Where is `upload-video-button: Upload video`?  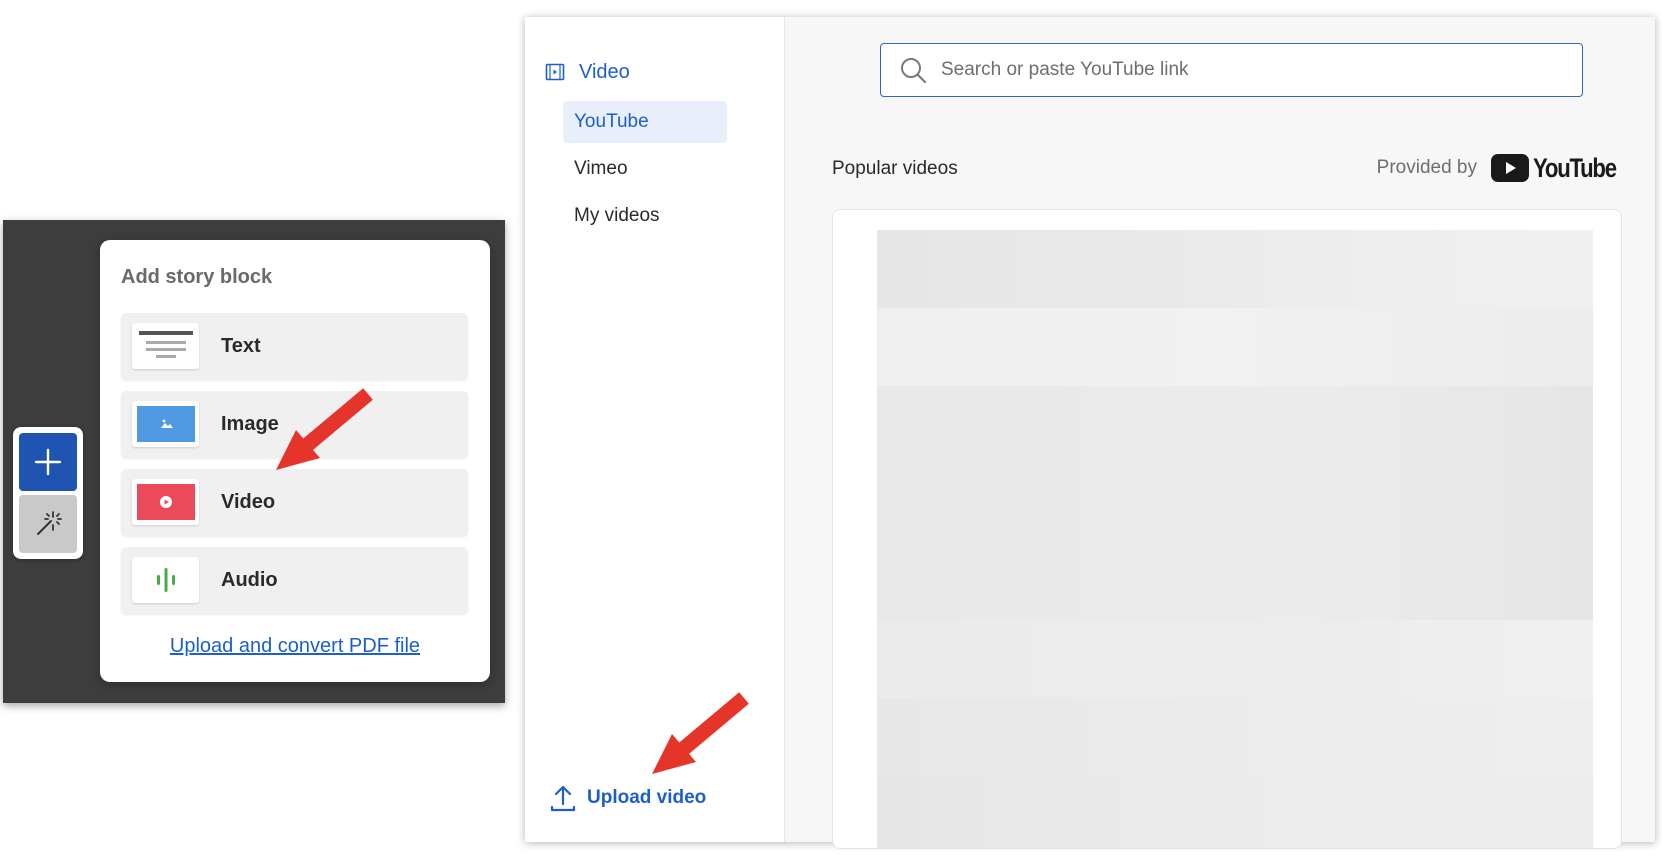 upload-video-button: Upload video is located at coordinates (628, 798).